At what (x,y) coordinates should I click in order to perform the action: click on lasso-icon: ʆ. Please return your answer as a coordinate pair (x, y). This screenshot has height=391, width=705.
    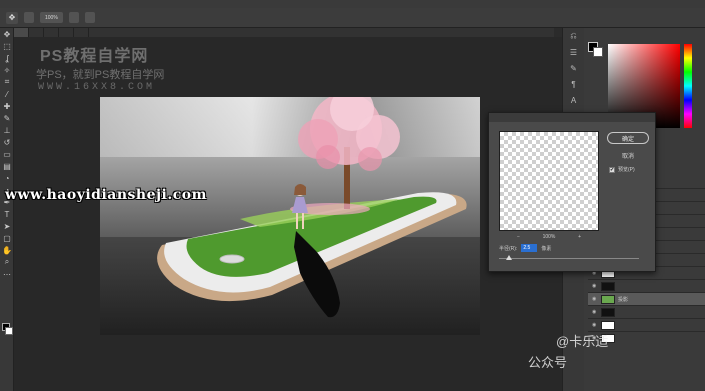
    Looking at the image, I should click on (7, 58).